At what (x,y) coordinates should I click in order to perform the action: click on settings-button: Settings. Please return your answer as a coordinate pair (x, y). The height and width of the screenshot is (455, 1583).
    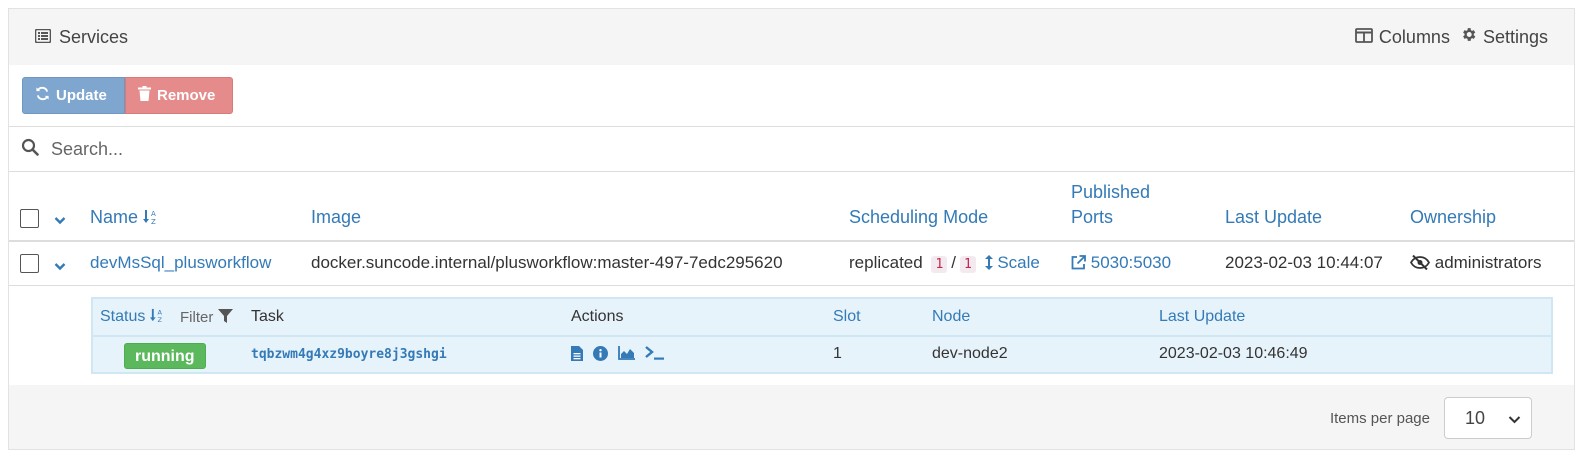
    Looking at the image, I should click on (1504, 37).